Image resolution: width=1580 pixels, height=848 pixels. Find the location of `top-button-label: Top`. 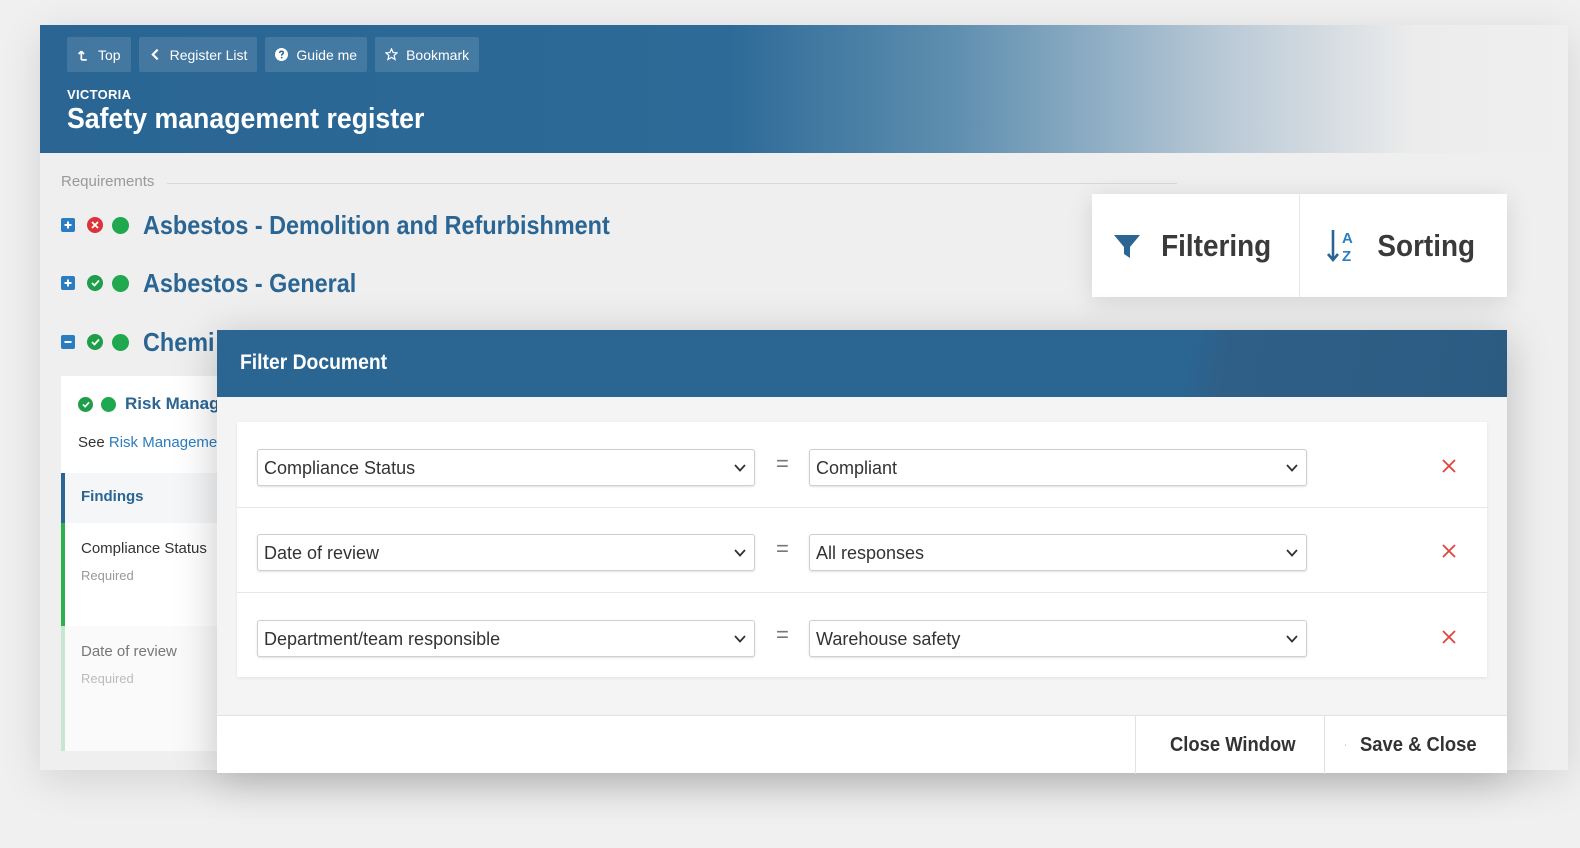

top-button-label: Top is located at coordinates (109, 54).